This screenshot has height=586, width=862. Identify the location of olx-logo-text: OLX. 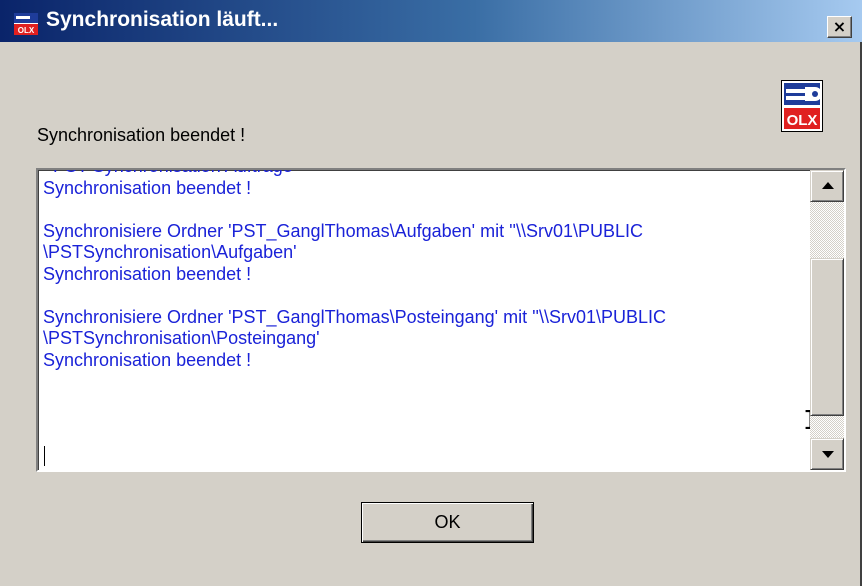
(802, 120).